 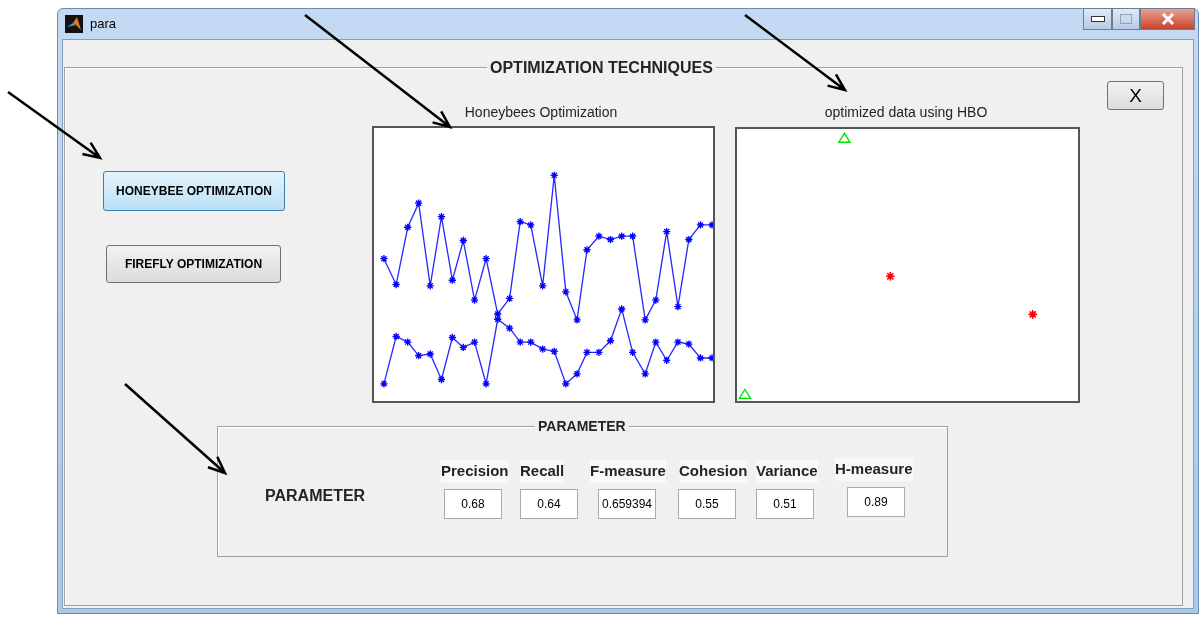 What do you see at coordinates (103, 24) in the screenshot?
I see `window-title: para` at bounding box center [103, 24].